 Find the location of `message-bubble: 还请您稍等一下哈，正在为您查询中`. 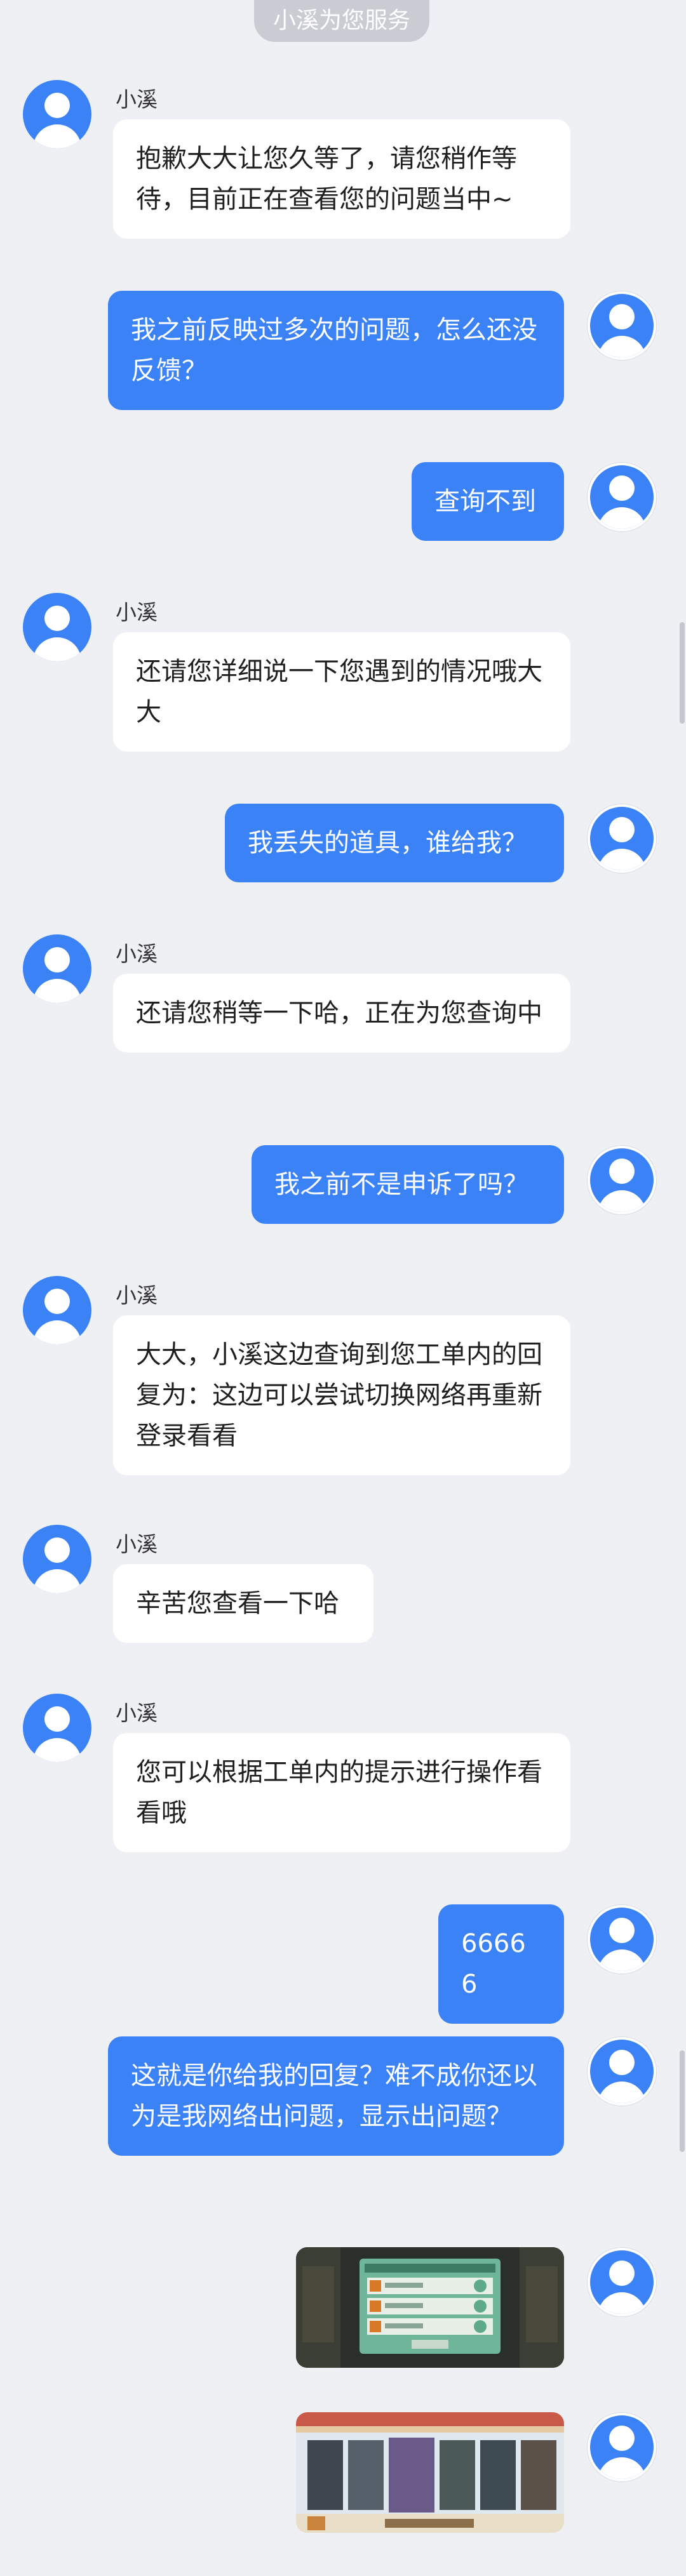

message-bubble: 还请您稍等一下哈，正在为您查询中 is located at coordinates (342, 1013).